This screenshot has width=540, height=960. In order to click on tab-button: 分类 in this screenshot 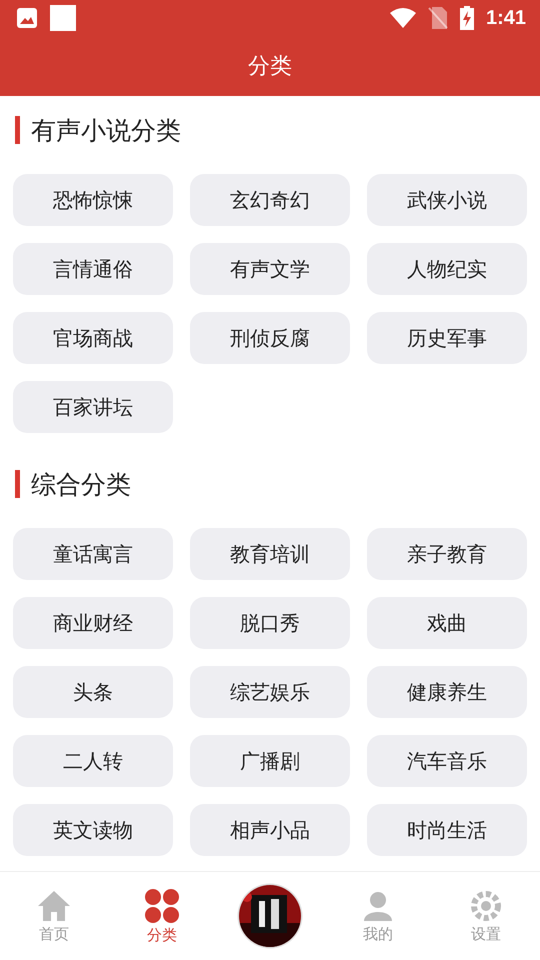, I will do `click(162, 916)`.